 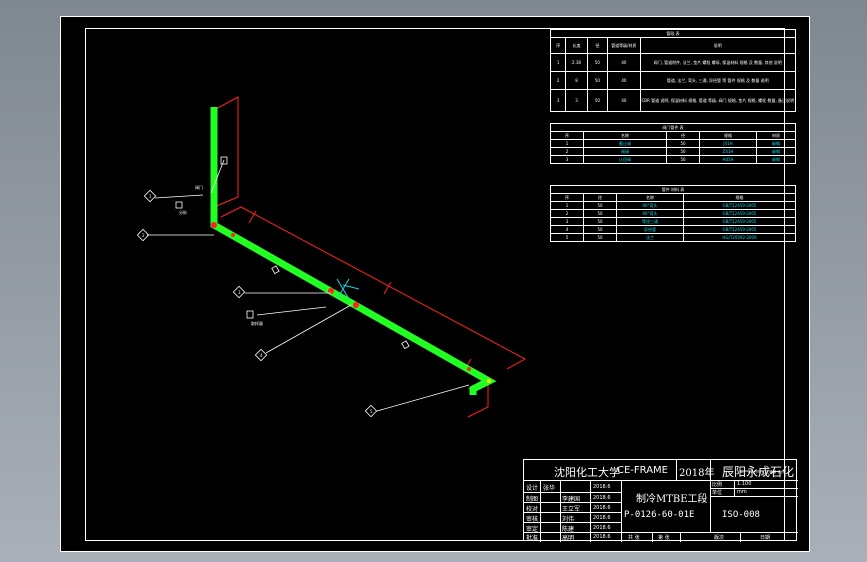 I want to click on callout-markers, so click(x=257, y=303).